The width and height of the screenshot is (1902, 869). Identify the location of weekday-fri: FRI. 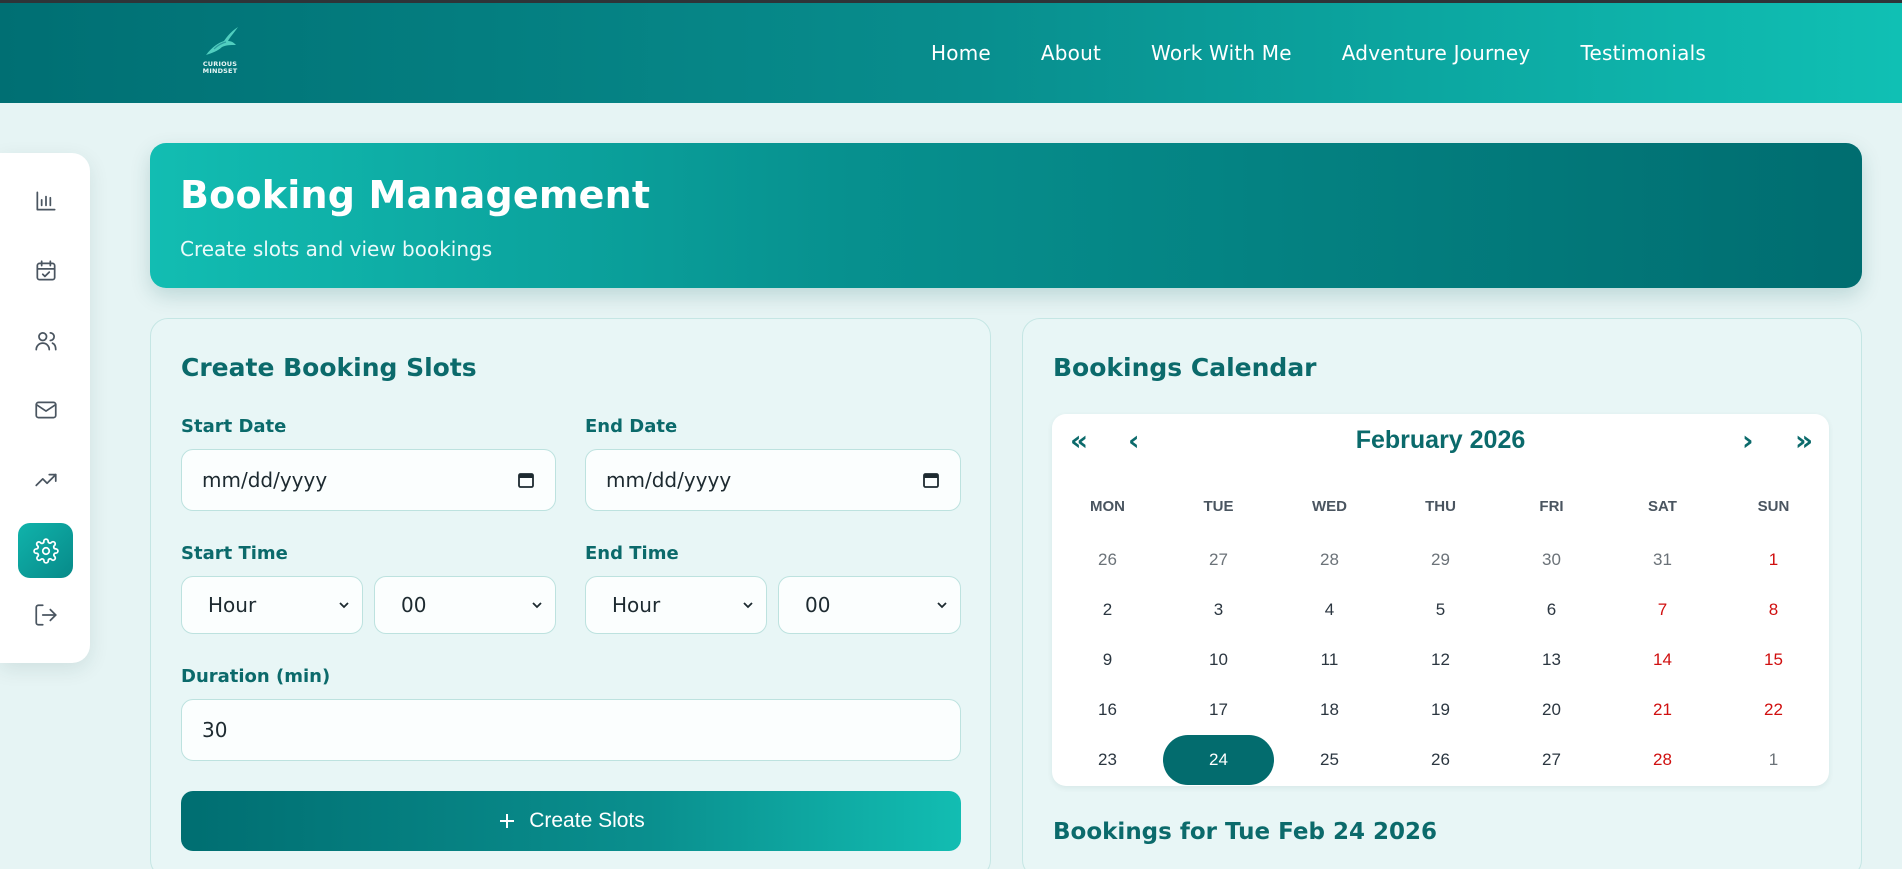
(1551, 506).